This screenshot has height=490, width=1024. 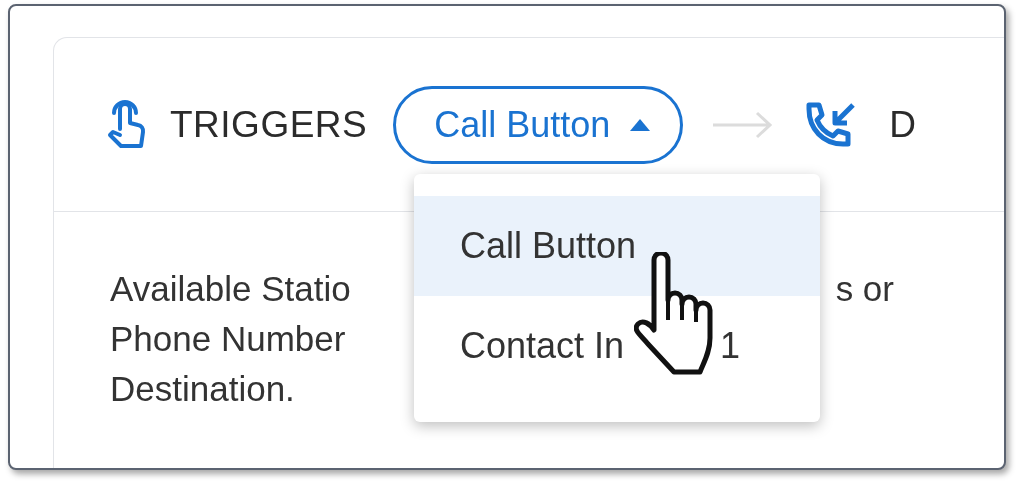 What do you see at coordinates (617, 346) in the screenshot?
I see `menu-item: Contact In 1` at bounding box center [617, 346].